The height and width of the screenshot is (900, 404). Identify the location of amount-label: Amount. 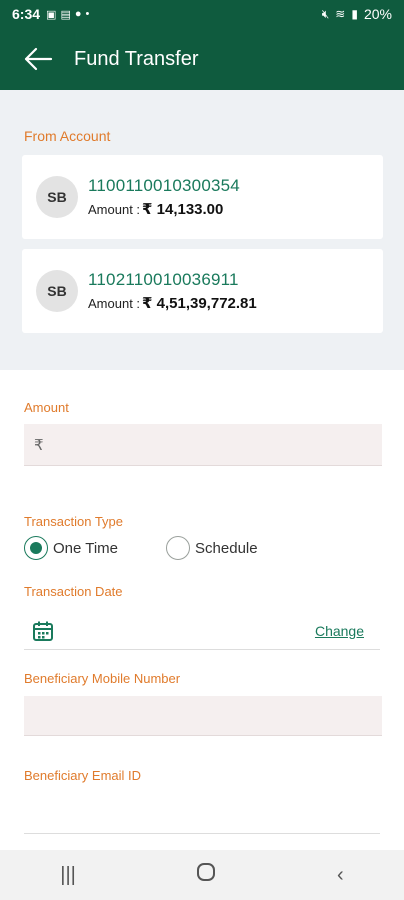
(46, 407).